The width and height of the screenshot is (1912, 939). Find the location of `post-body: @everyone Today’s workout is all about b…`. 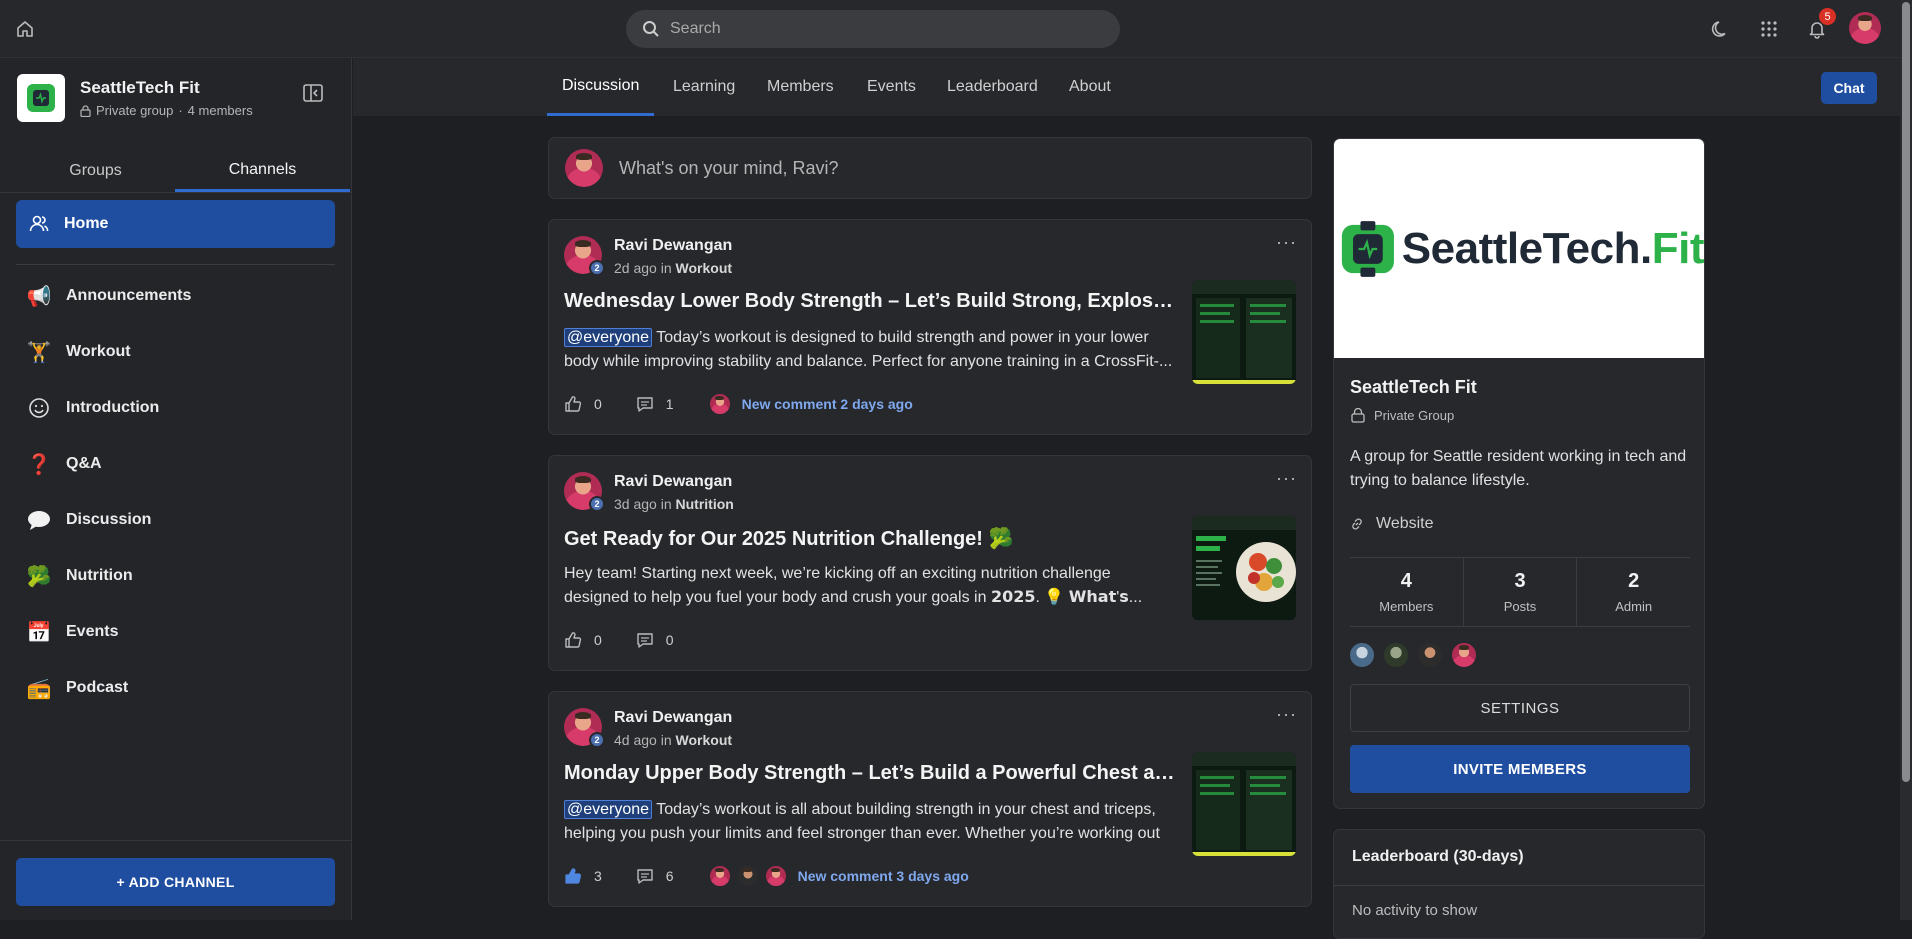

post-body: @everyone Today’s workout is all about b… is located at coordinates (870, 822).